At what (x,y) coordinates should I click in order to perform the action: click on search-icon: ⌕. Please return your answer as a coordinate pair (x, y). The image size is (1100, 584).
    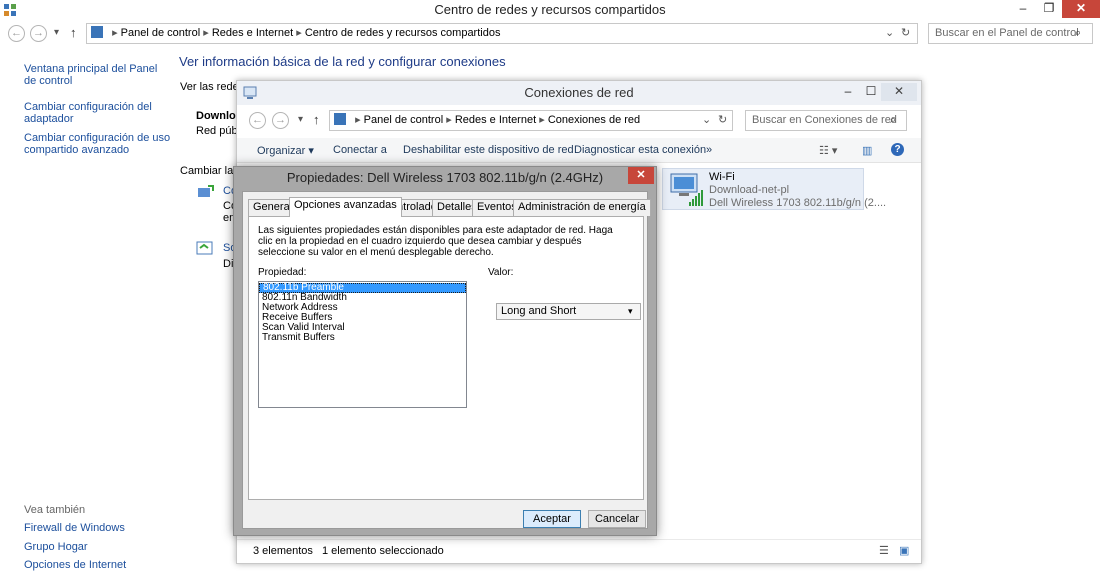
    Looking at the image, I should click on (1078, 33).